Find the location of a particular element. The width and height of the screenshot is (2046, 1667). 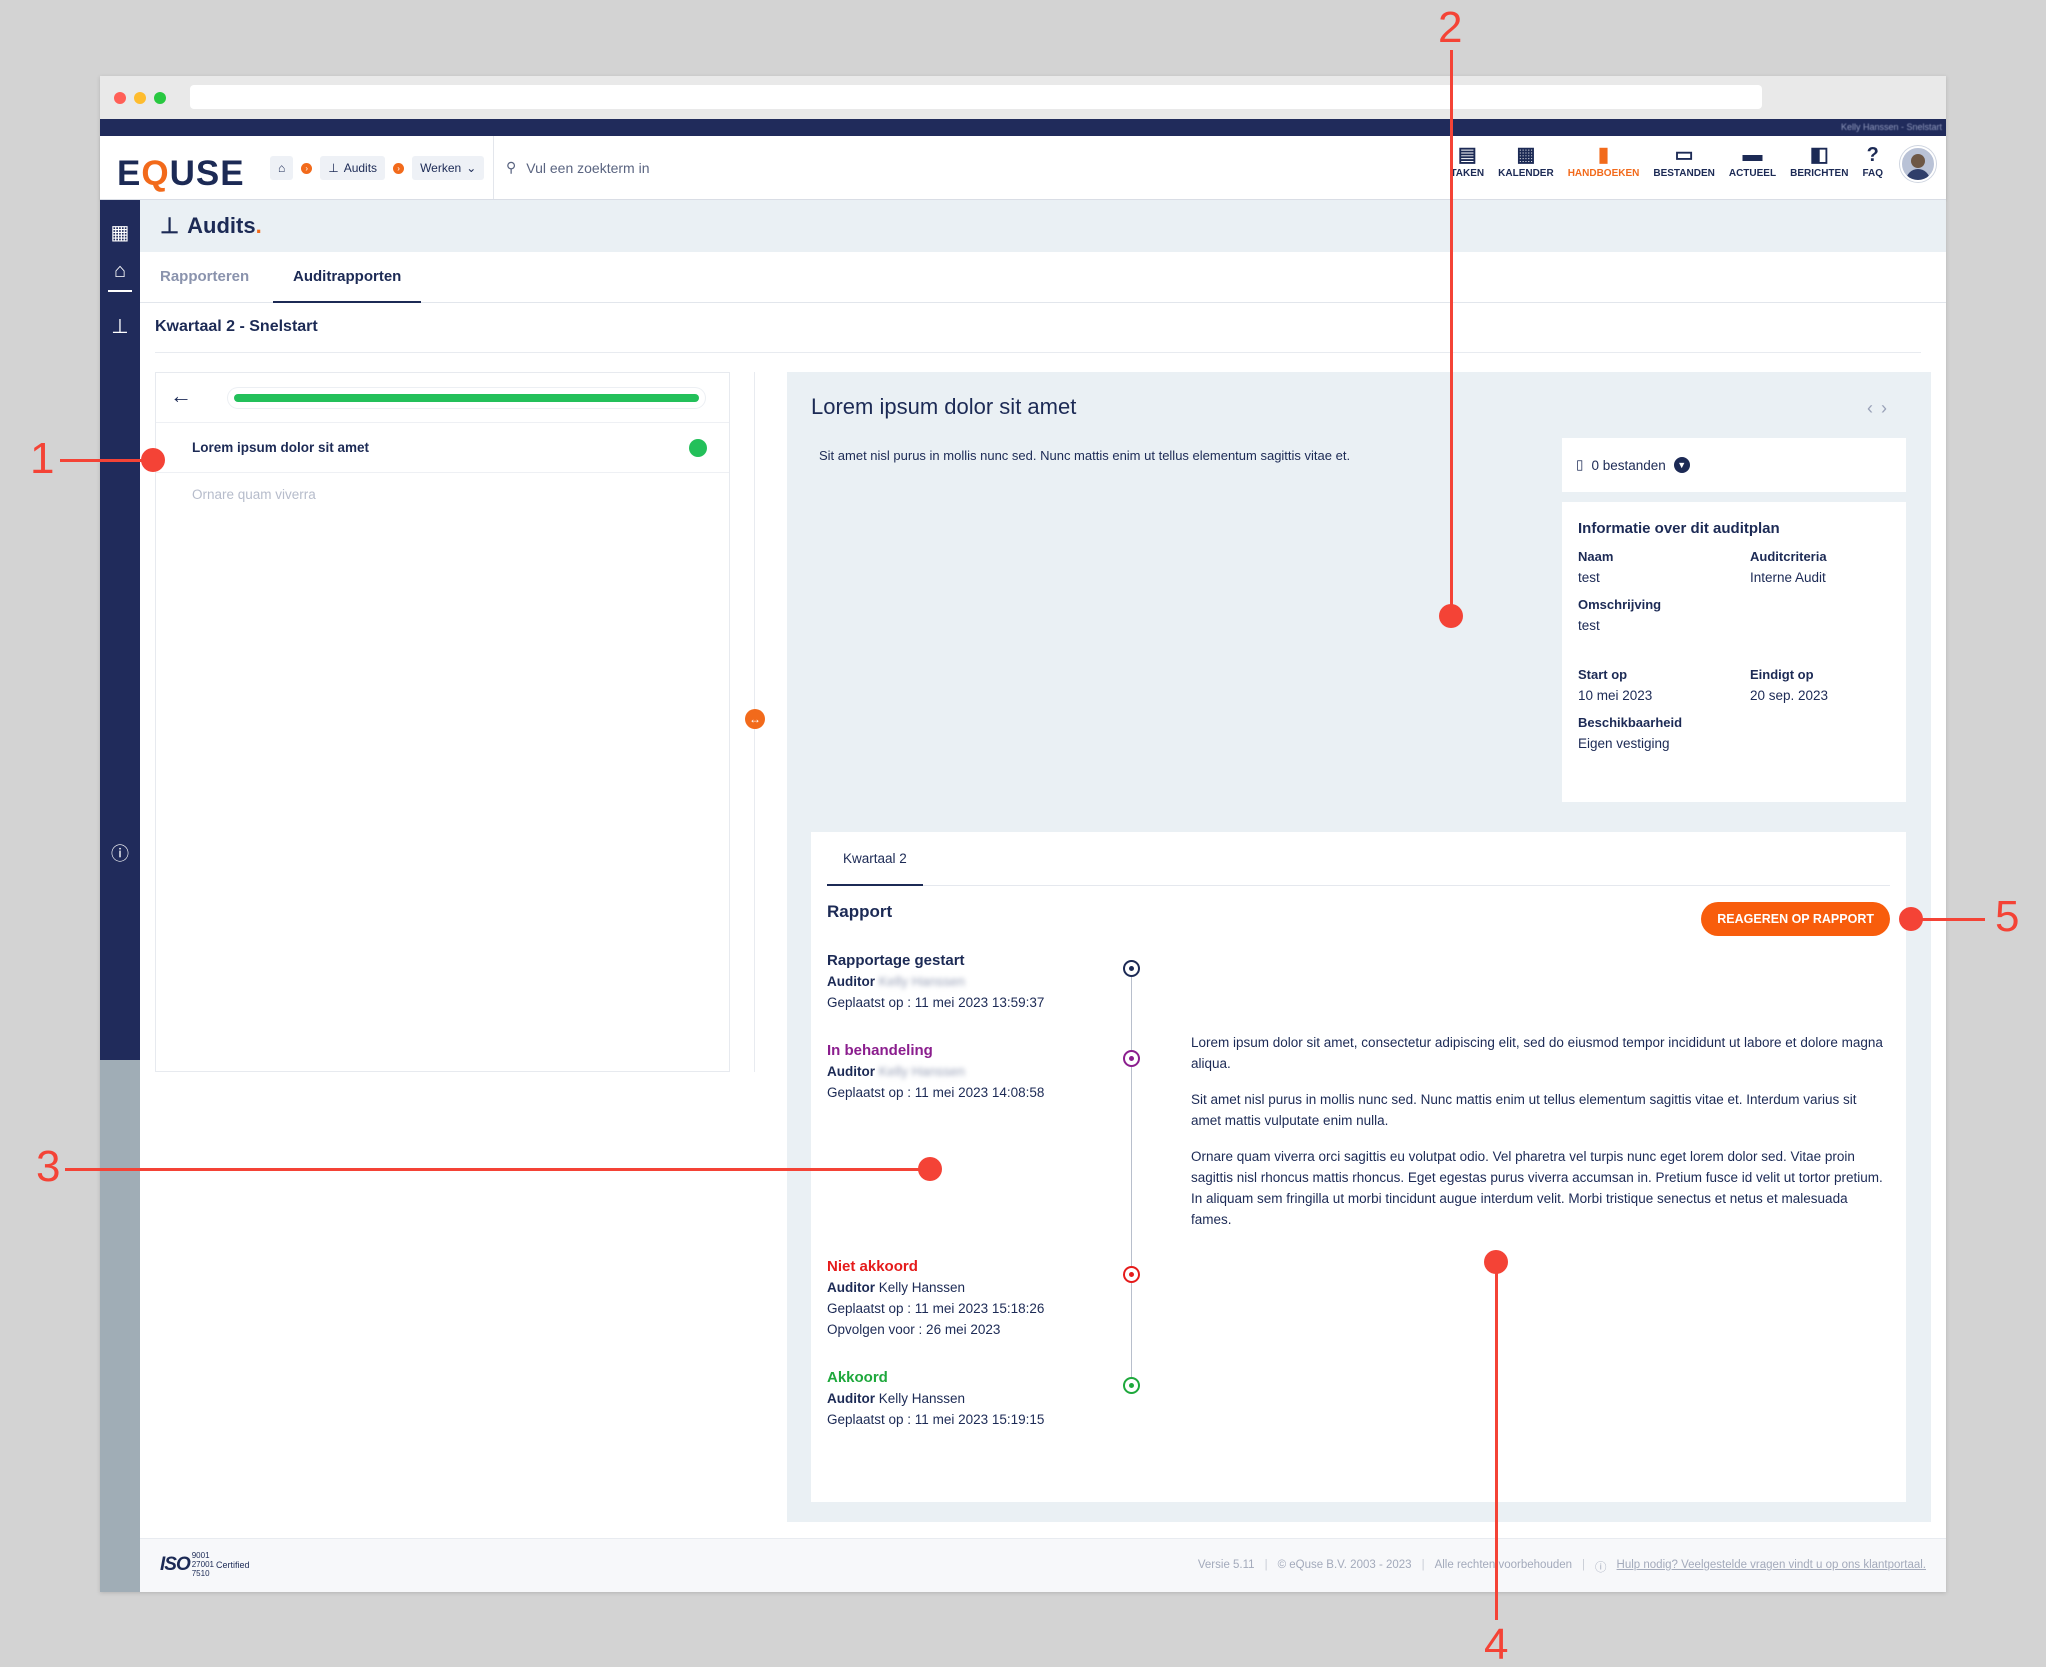

search-input is located at coordinates (676, 167).